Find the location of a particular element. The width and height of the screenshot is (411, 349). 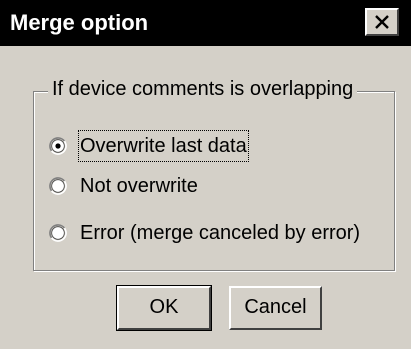

dialog-title: Merge option is located at coordinates (79, 22).